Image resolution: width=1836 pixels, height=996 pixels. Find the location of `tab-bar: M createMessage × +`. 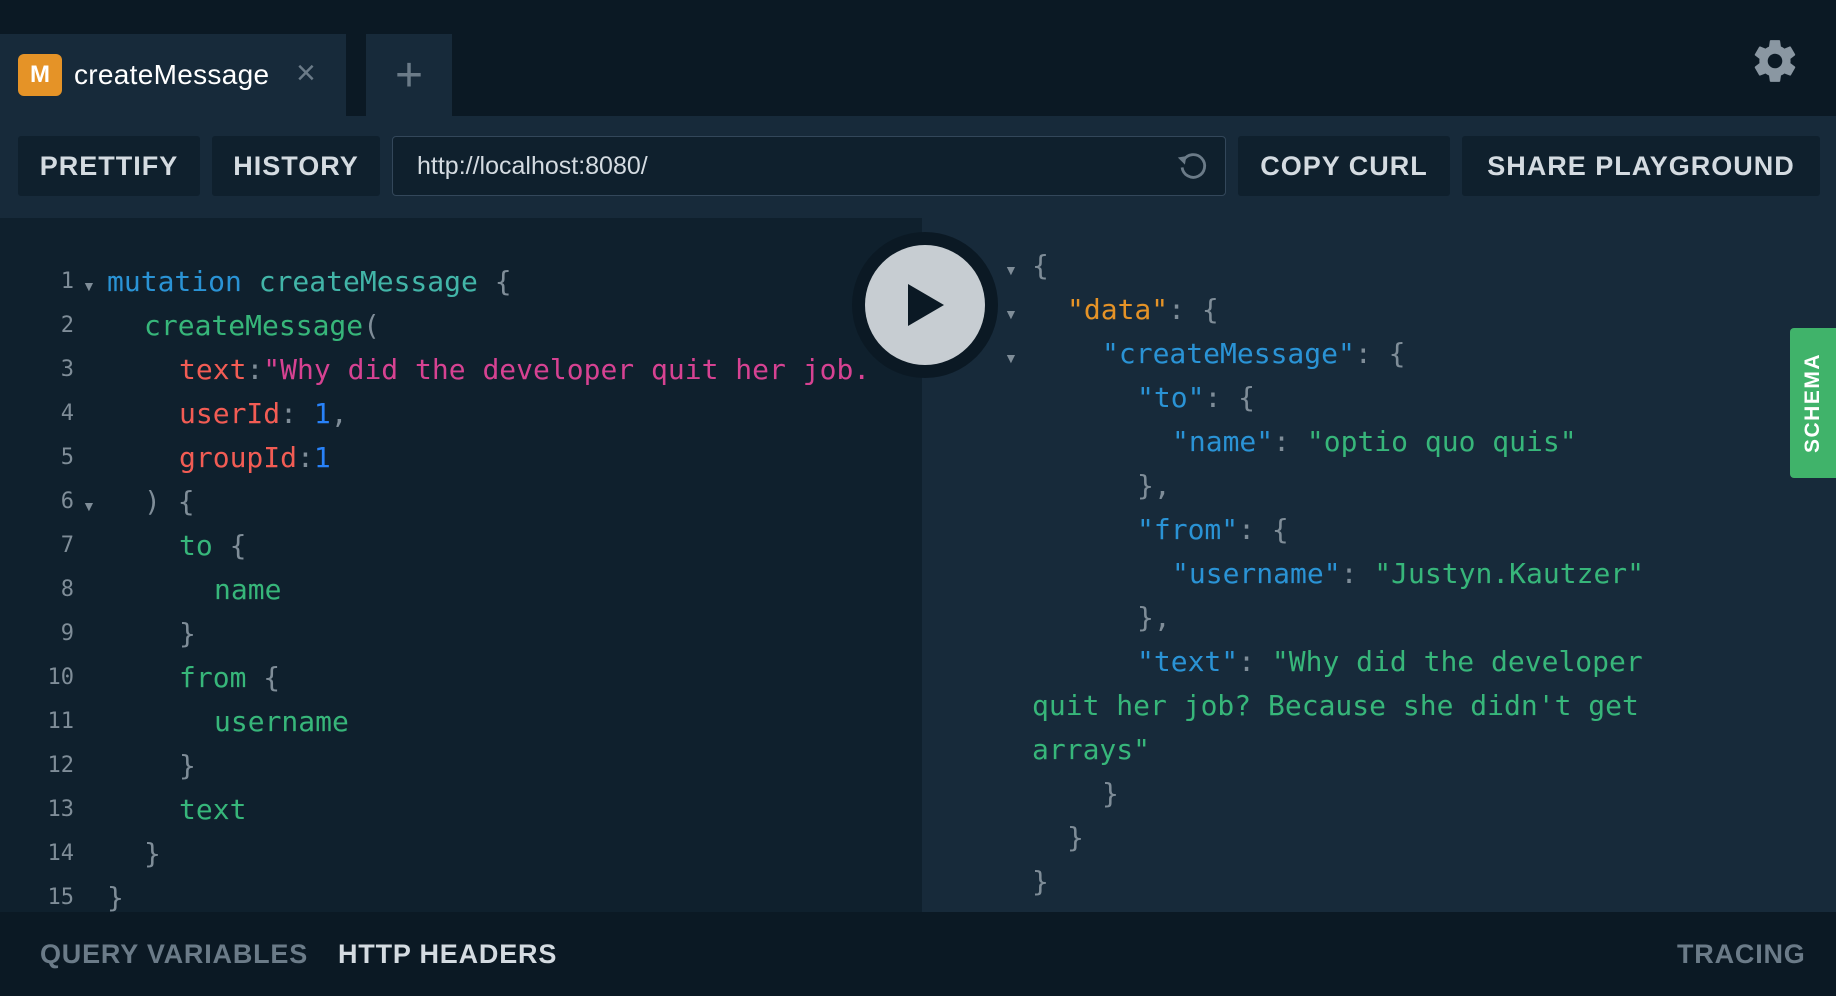

tab-bar: M createMessage × + is located at coordinates (918, 58).